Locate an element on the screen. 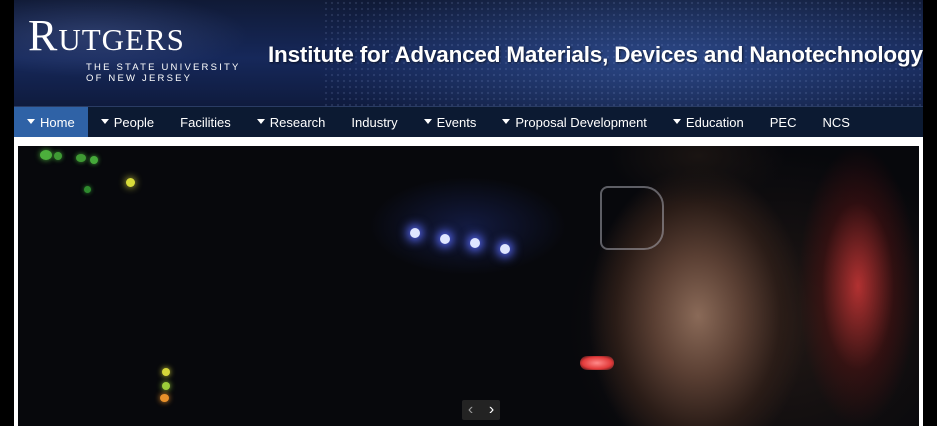  nav-item-events: Events is located at coordinates (450, 122).